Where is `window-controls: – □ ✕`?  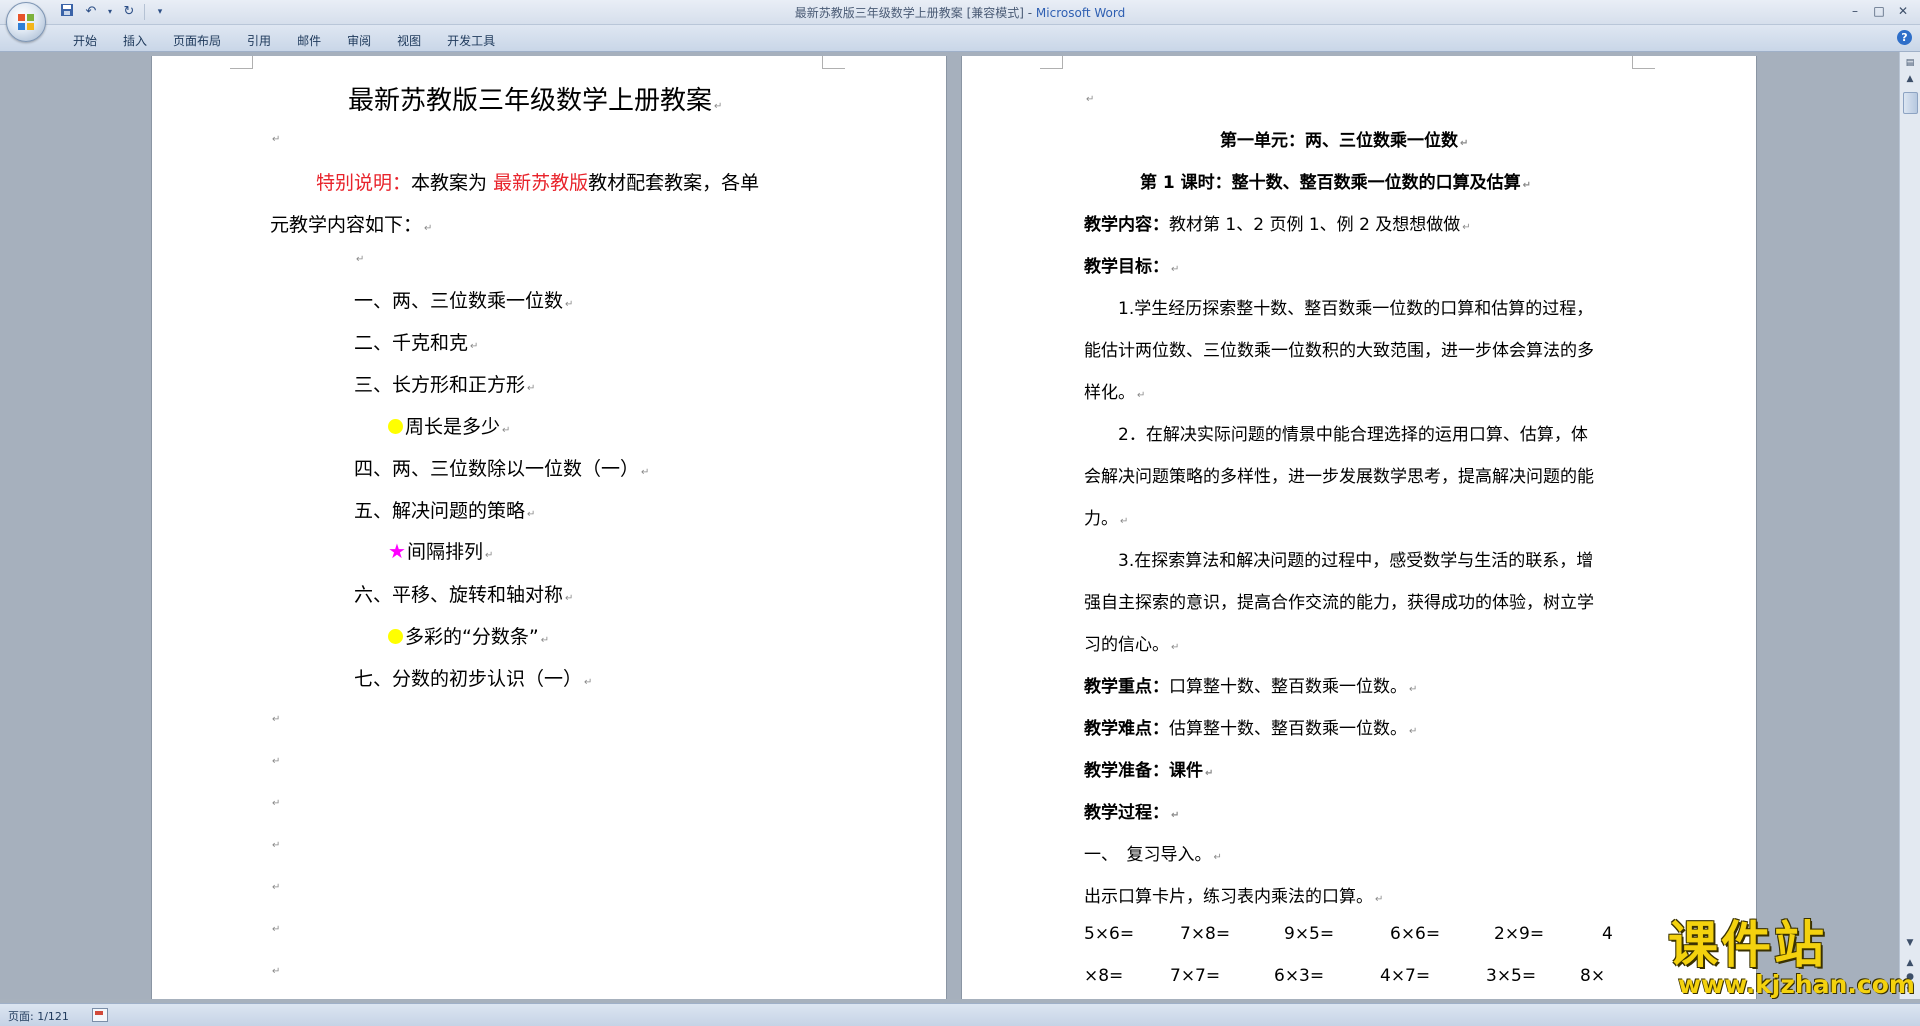 window-controls: – □ ✕ is located at coordinates (1879, 11).